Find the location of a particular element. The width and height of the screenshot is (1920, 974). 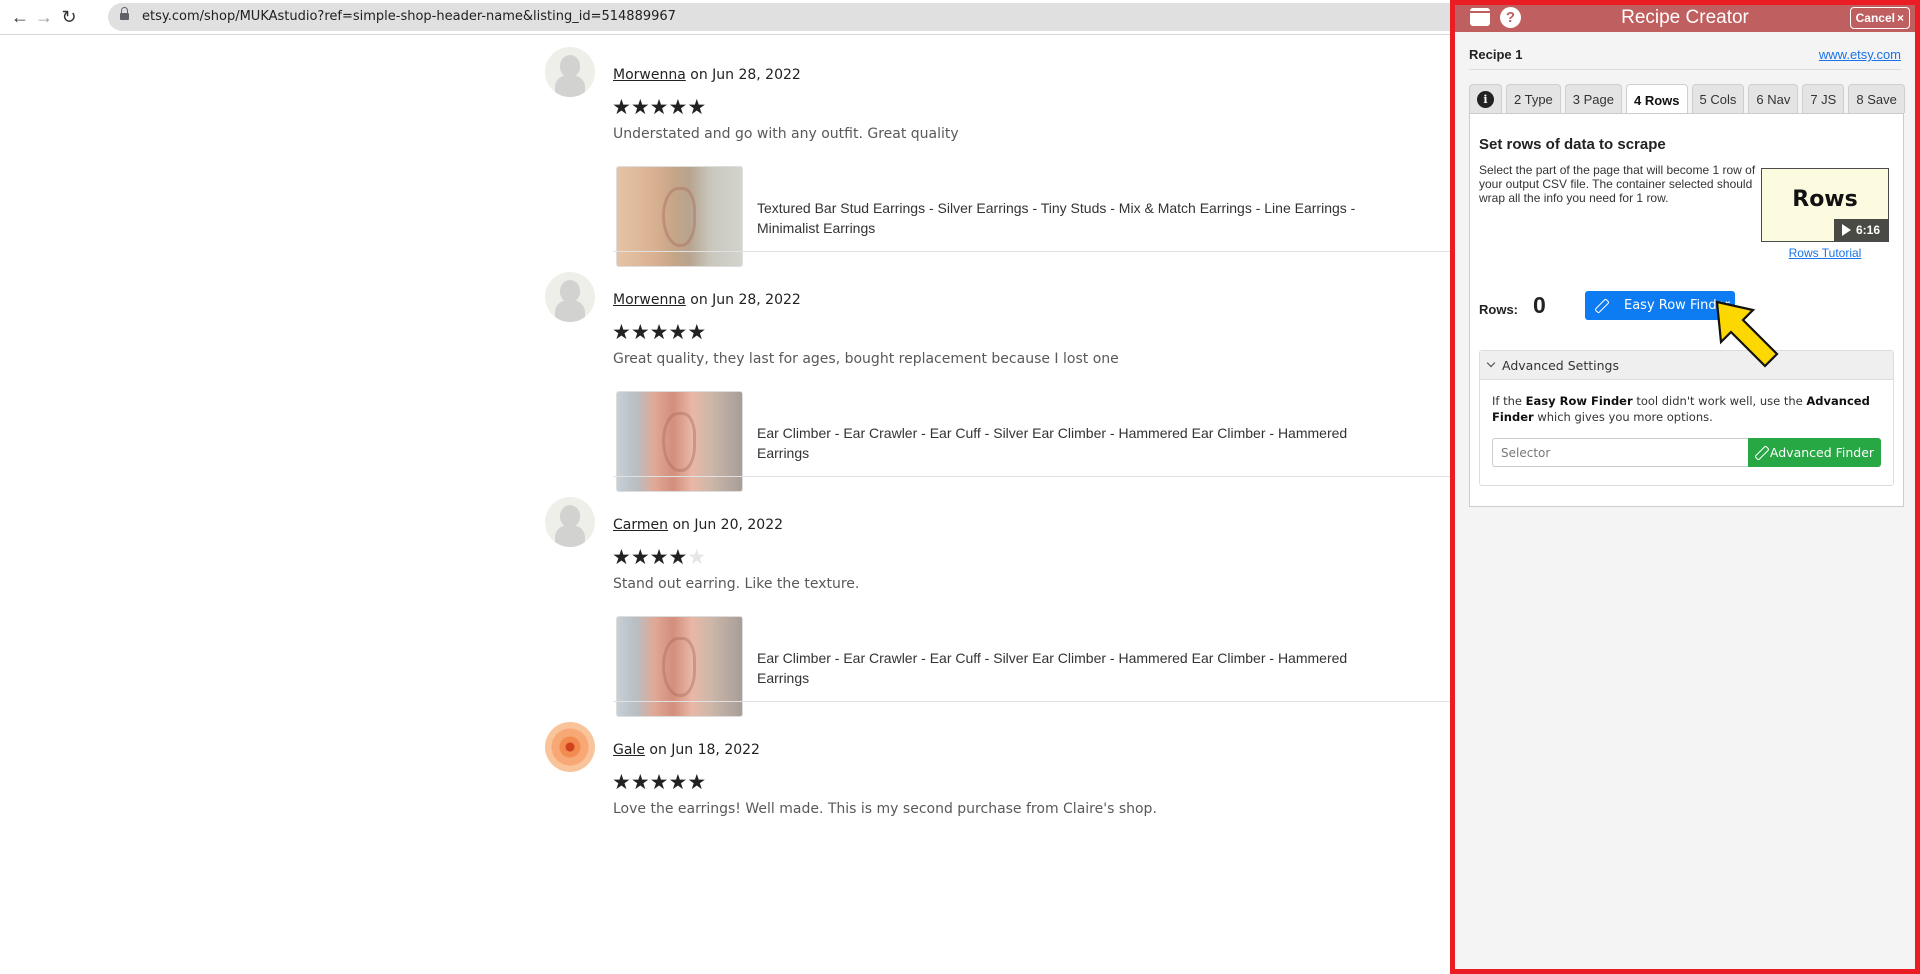

reload-icon: ↻ is located at coordinates (69, 16).